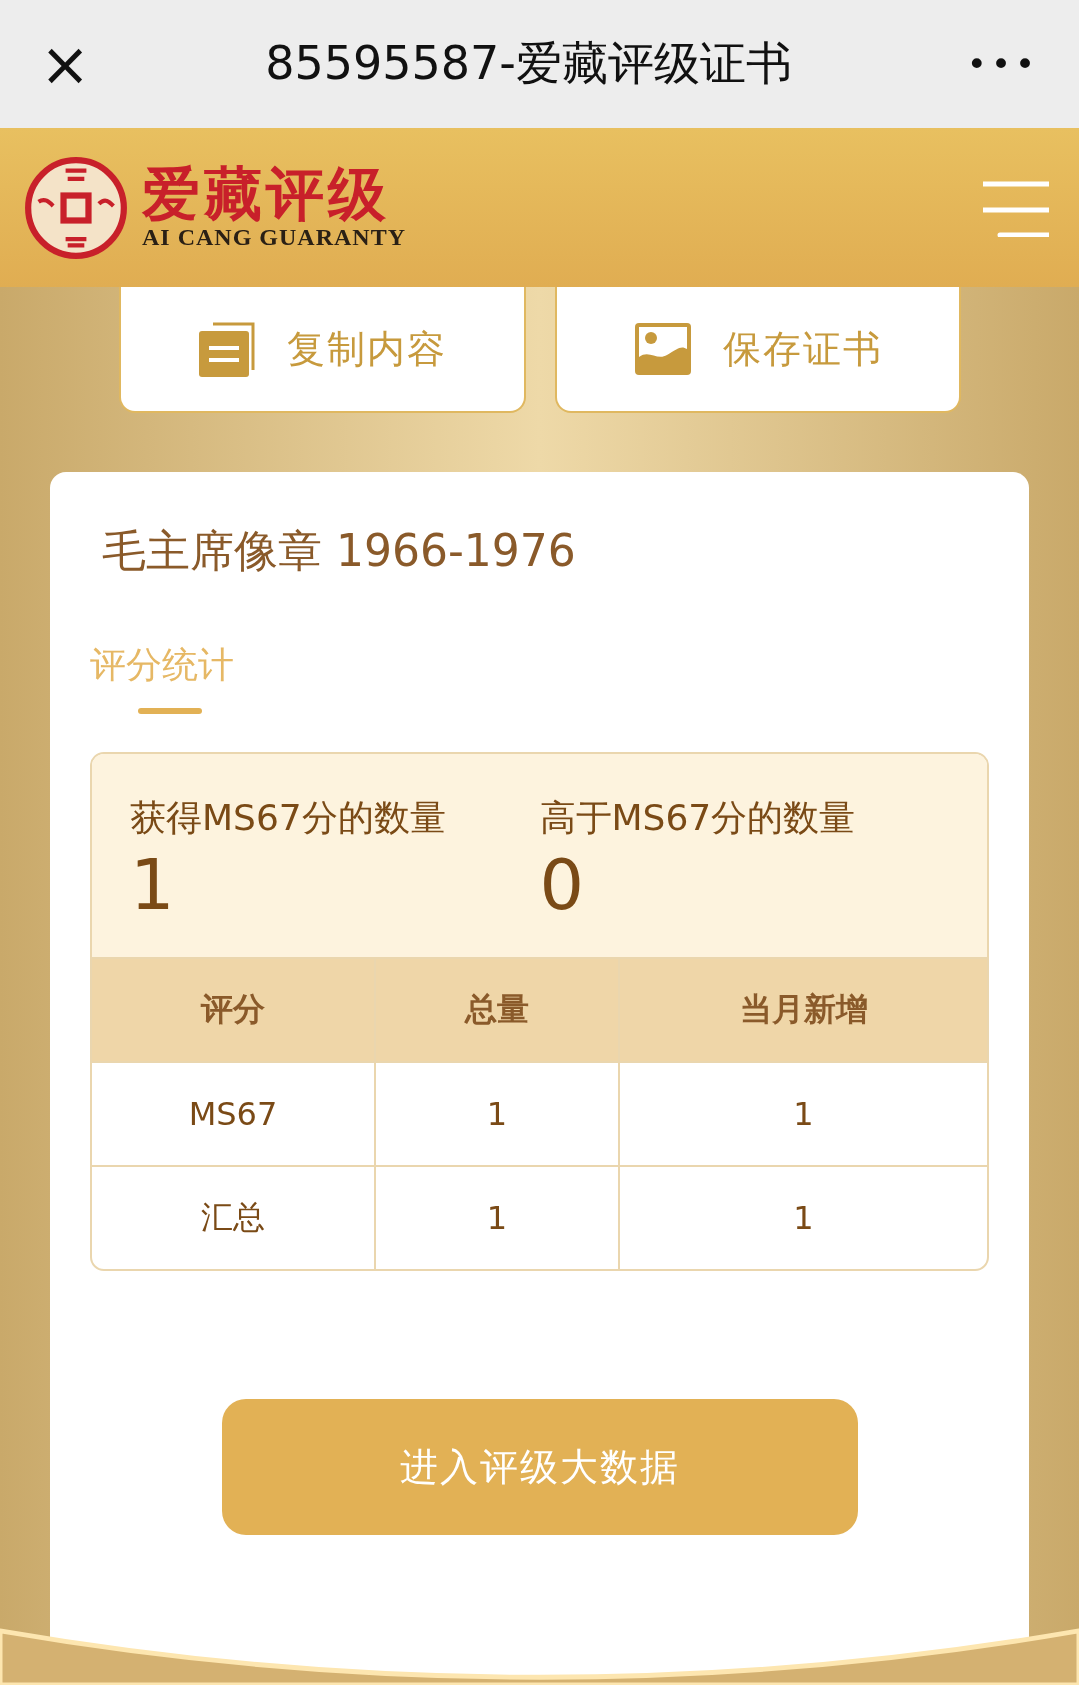  What do you see at coordinates (266, 194) in the screenshot?
I see `brand-name: 爱藏评级` at bounding box center [266, 194].